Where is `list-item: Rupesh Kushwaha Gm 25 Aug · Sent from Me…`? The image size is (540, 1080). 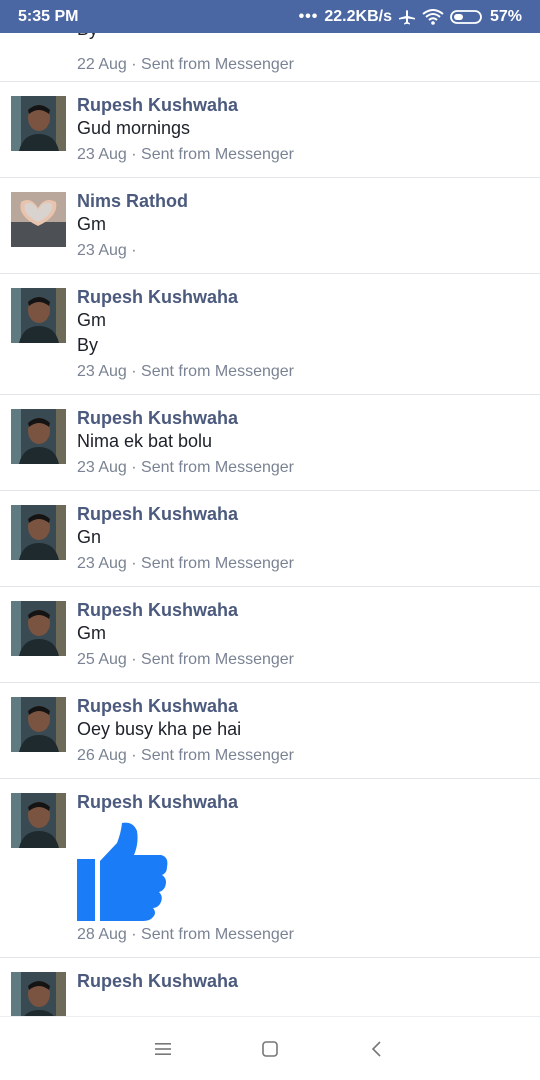
list-item: Rupesh Kushwaha Gm 25 Aug · Sent from Me… is located at coordinates (270, 635).